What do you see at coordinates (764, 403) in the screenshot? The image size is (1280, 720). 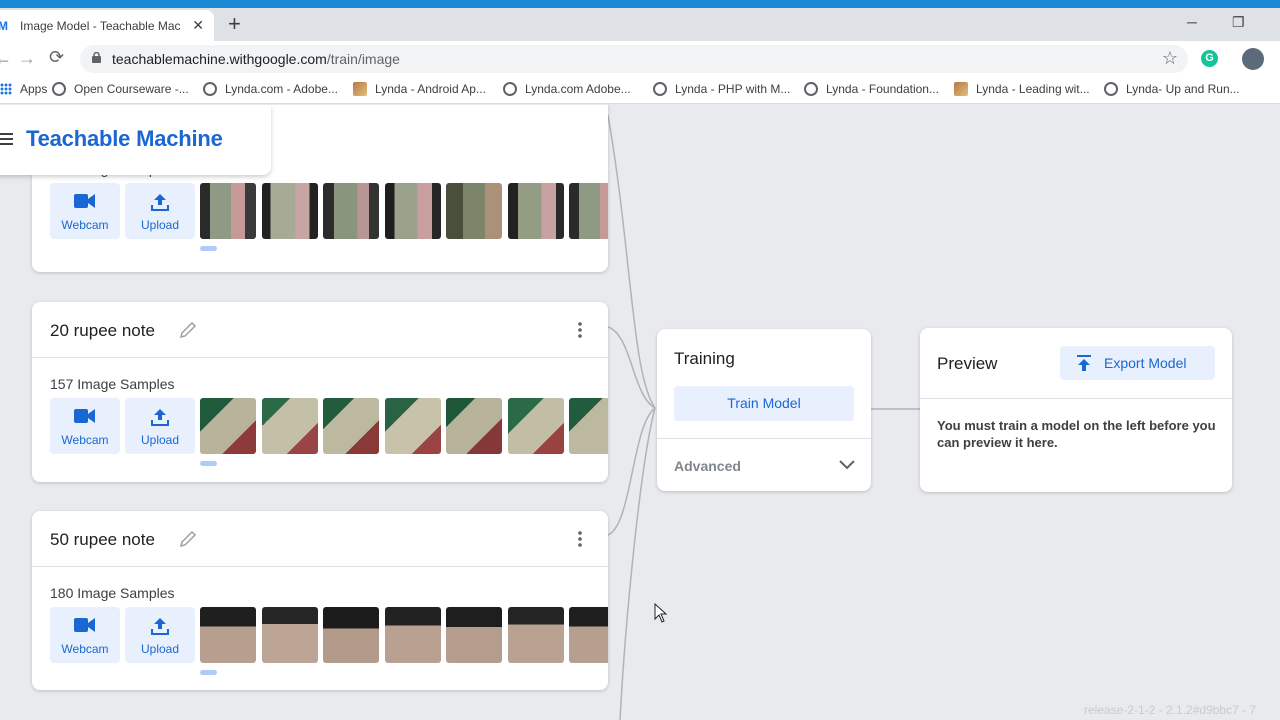 I see `train-model-button: Train Model` at bounding box center [764, 403].